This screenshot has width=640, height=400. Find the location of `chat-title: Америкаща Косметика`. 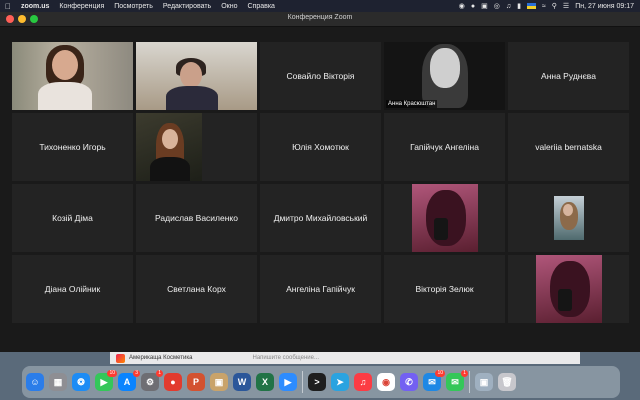

chat-title: Америкаща Косметика is located at coordinates (161, 358).